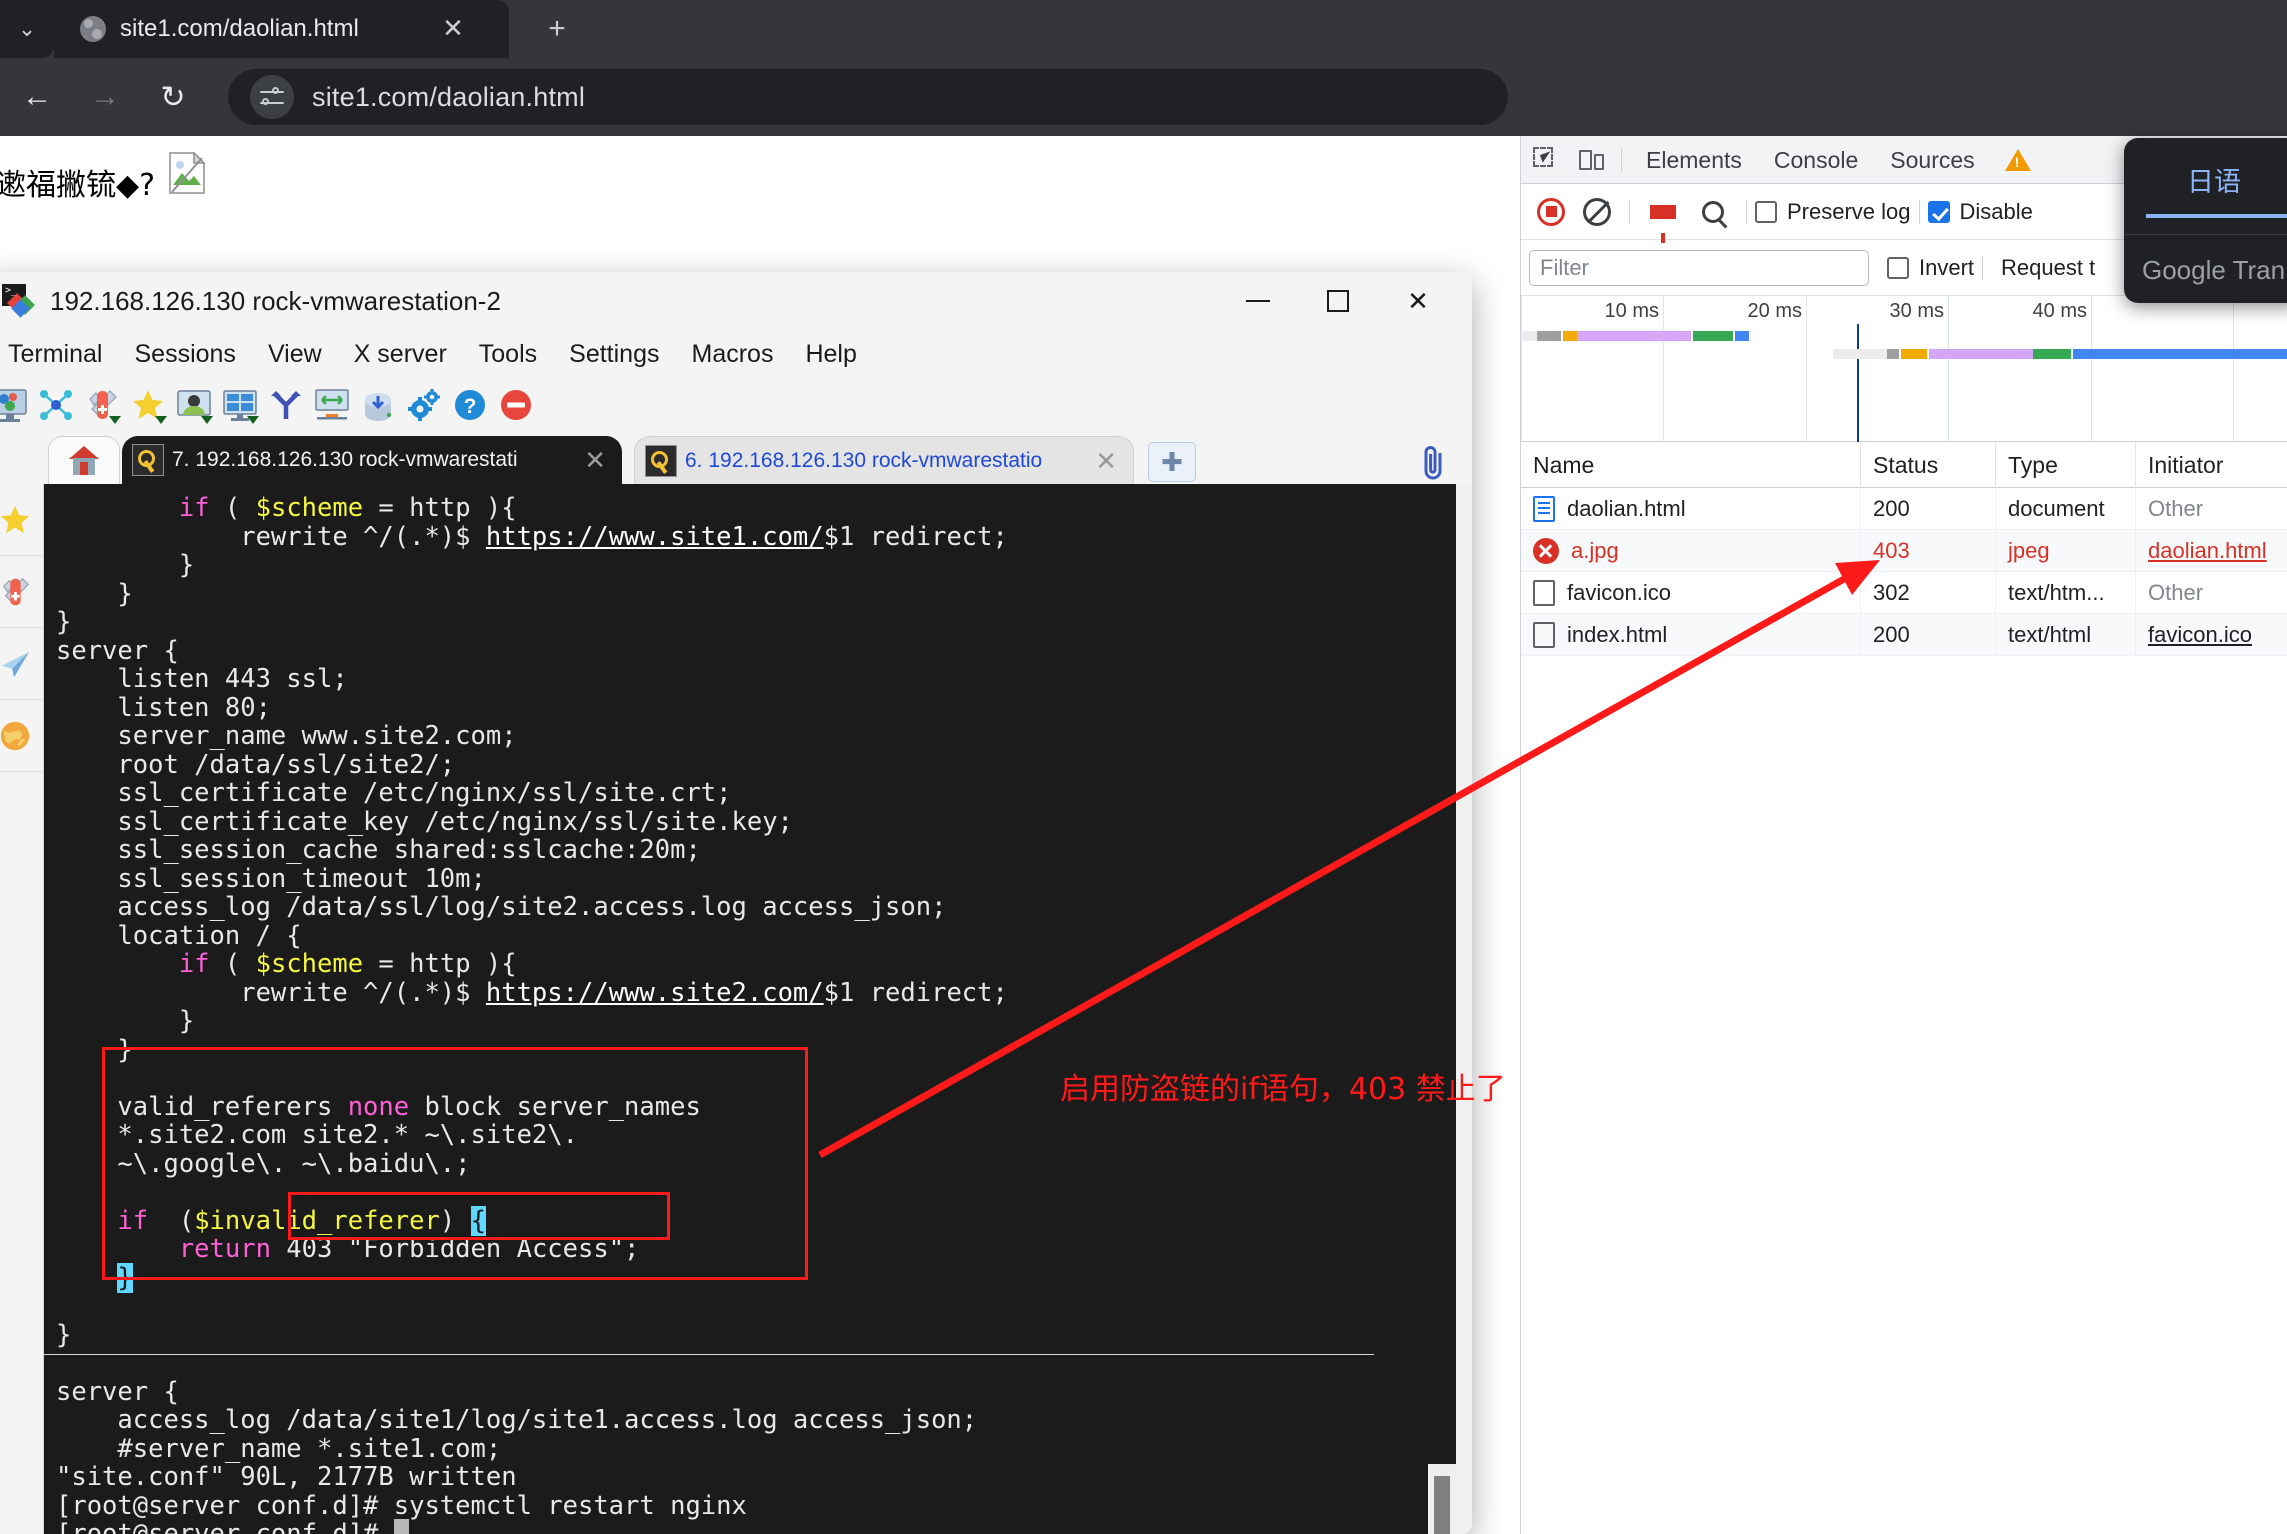 The height and width of the screenshot is (1534, 2287). Describe the element at coordinates (1691, 508) in the screenshot. I see `request-name-cell: daolian.html` at that location.